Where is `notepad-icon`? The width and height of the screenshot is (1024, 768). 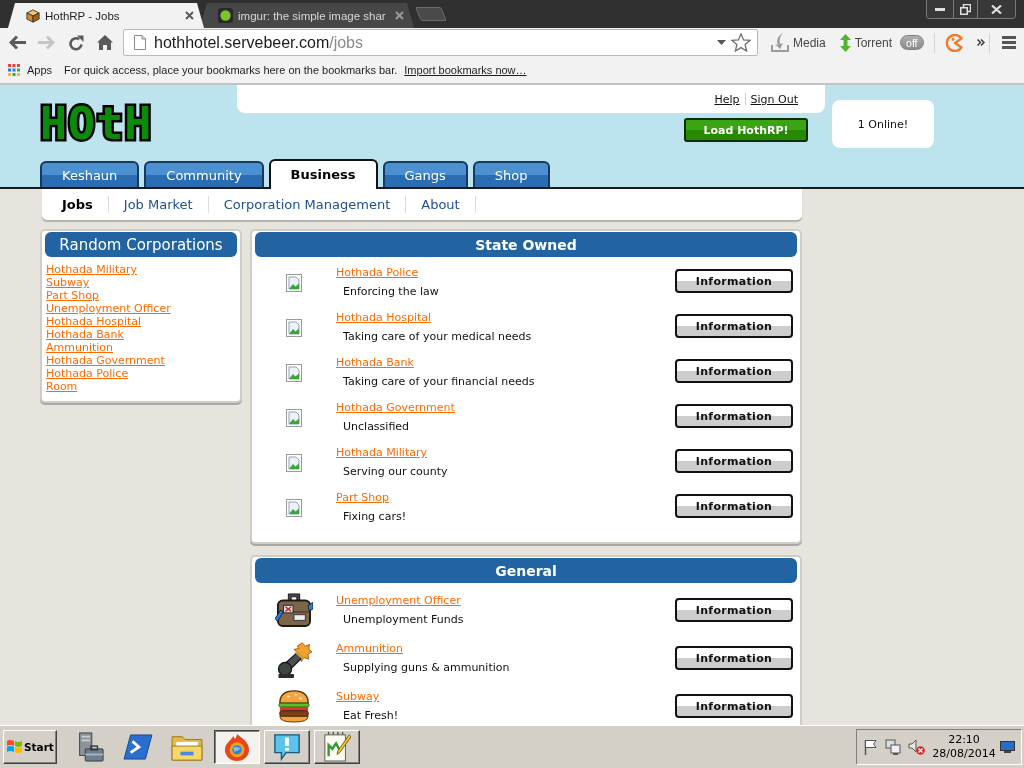
notepad-icon is located at coordinates (337, 747).